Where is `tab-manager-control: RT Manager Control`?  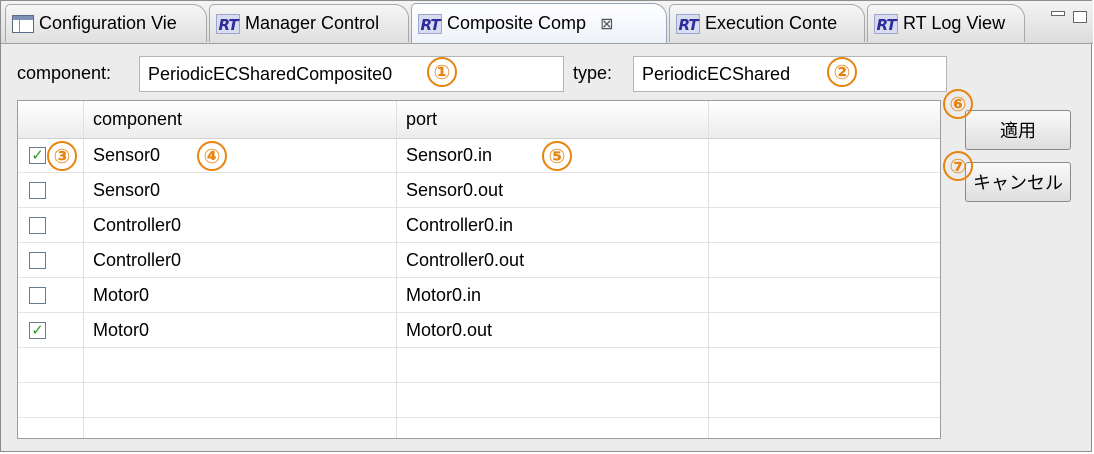
tab-manager-control: RT Manager Control is located at coordinates (309, 23).